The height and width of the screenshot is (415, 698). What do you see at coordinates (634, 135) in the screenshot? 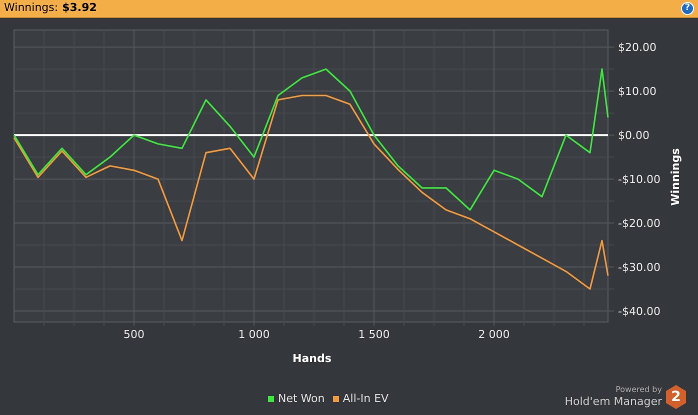
I see `y-tick-label: $0.00` at bounding box center [634, 135].